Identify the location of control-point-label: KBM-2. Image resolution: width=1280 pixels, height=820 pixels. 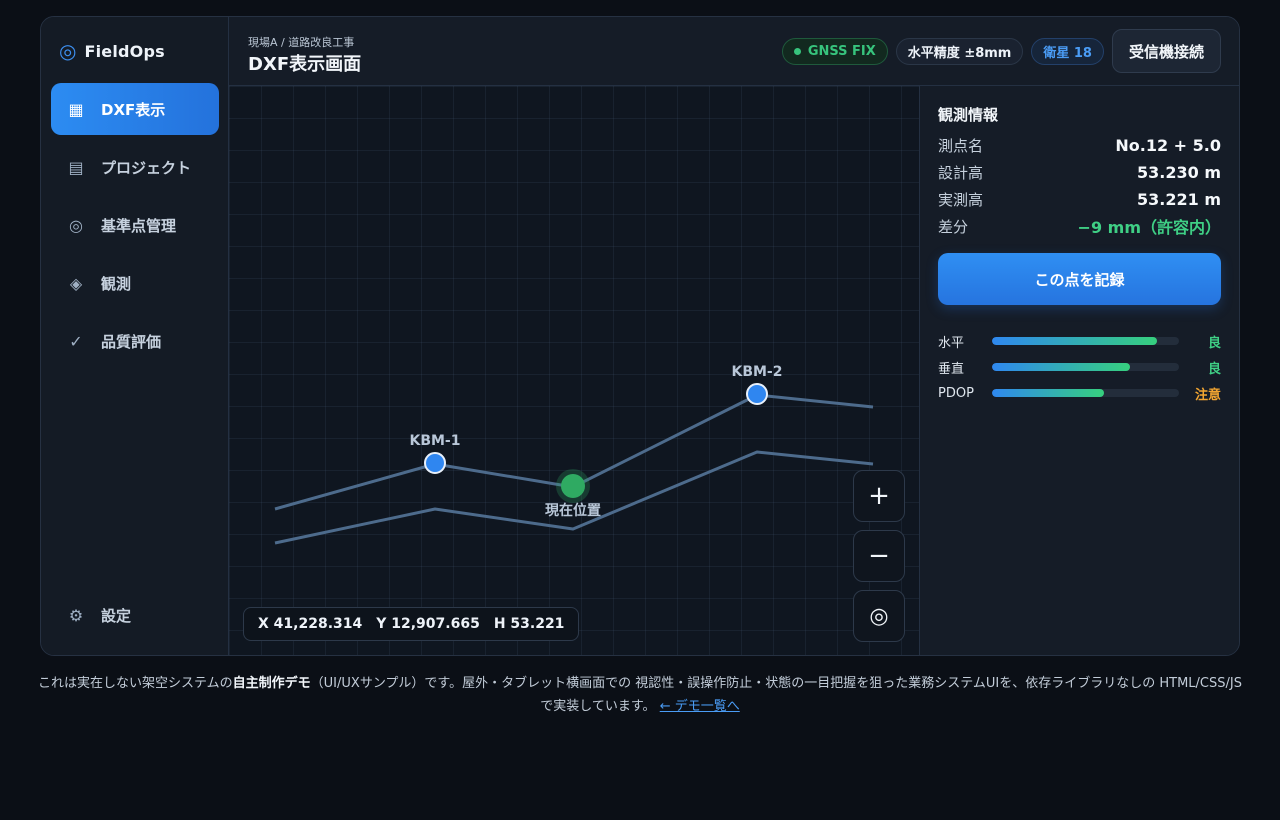
(756, 372).